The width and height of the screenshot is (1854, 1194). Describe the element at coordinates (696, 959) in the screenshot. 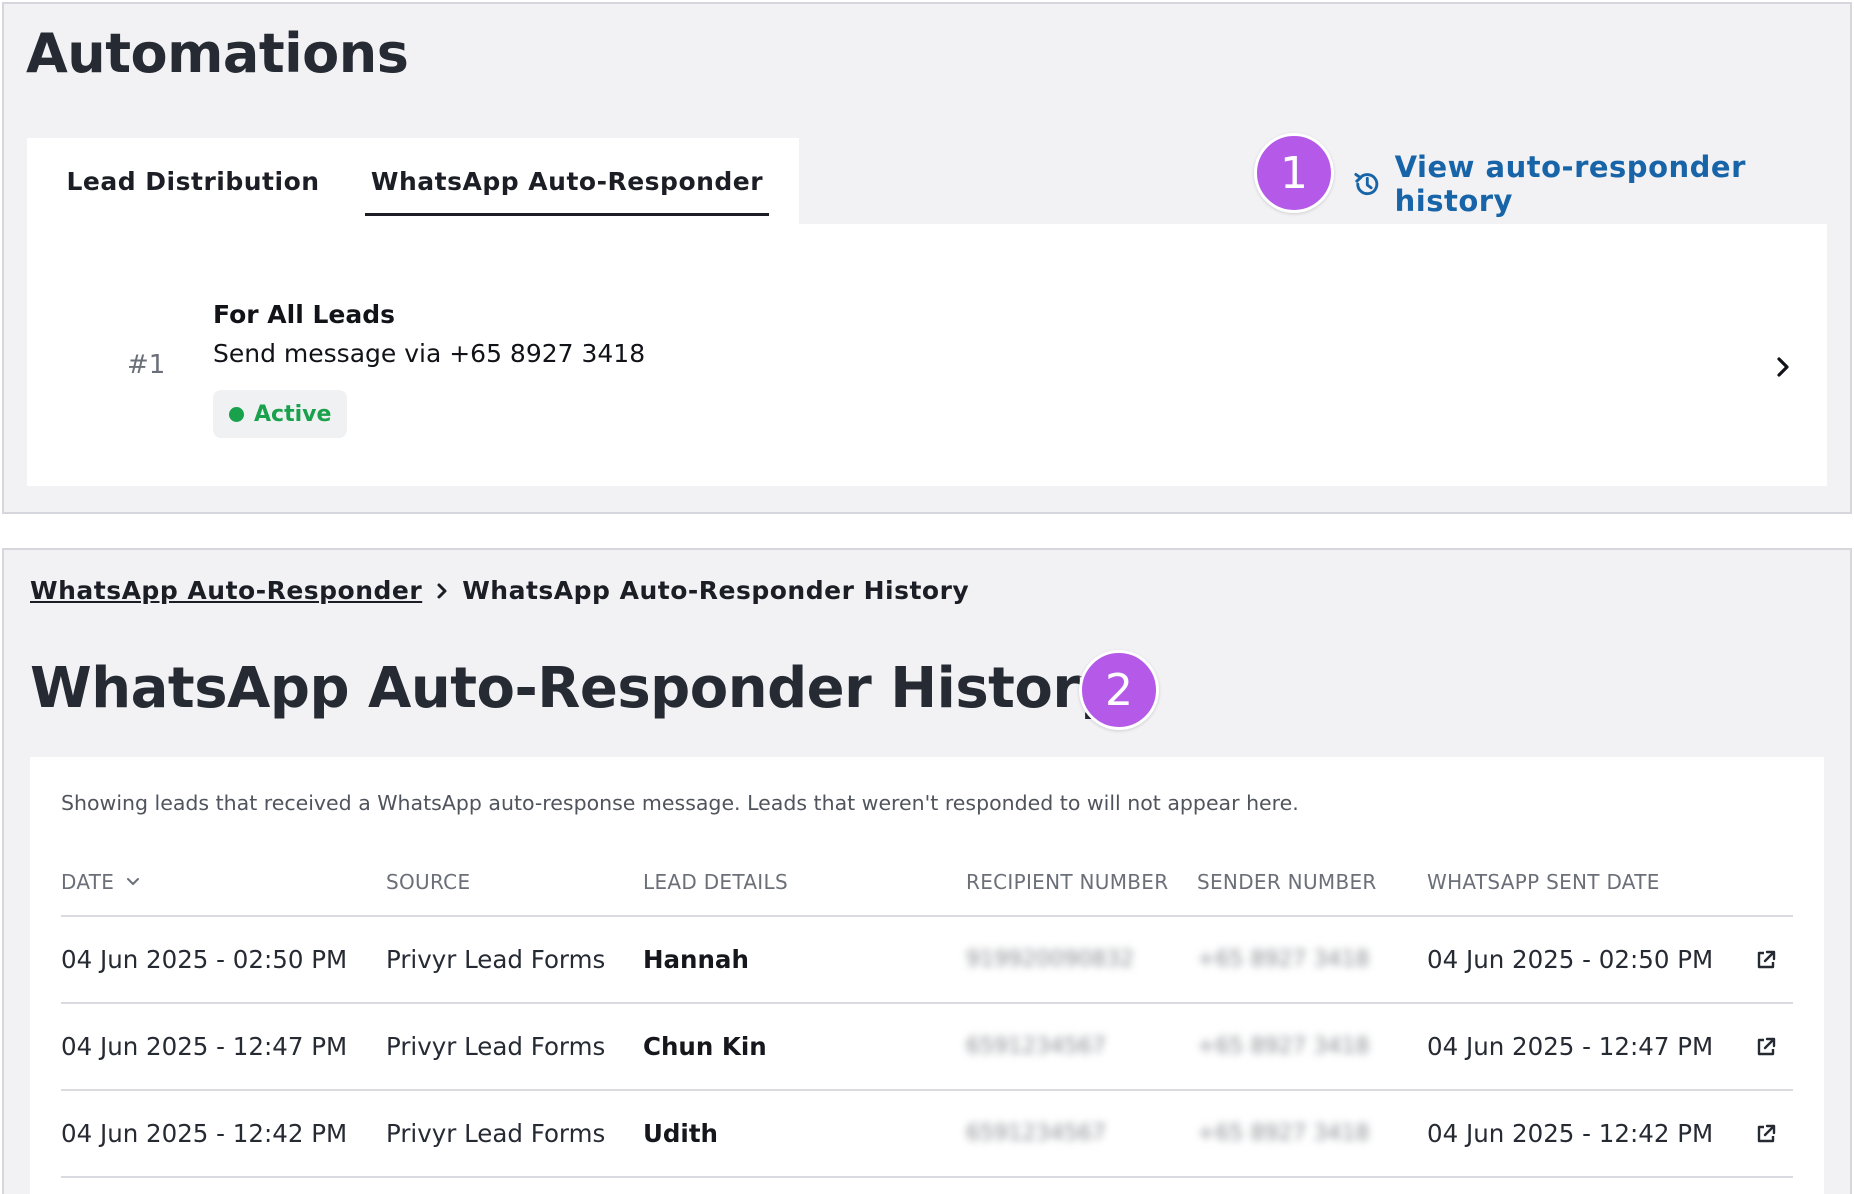

I see `cell-lead-details: Hannah` at that location.